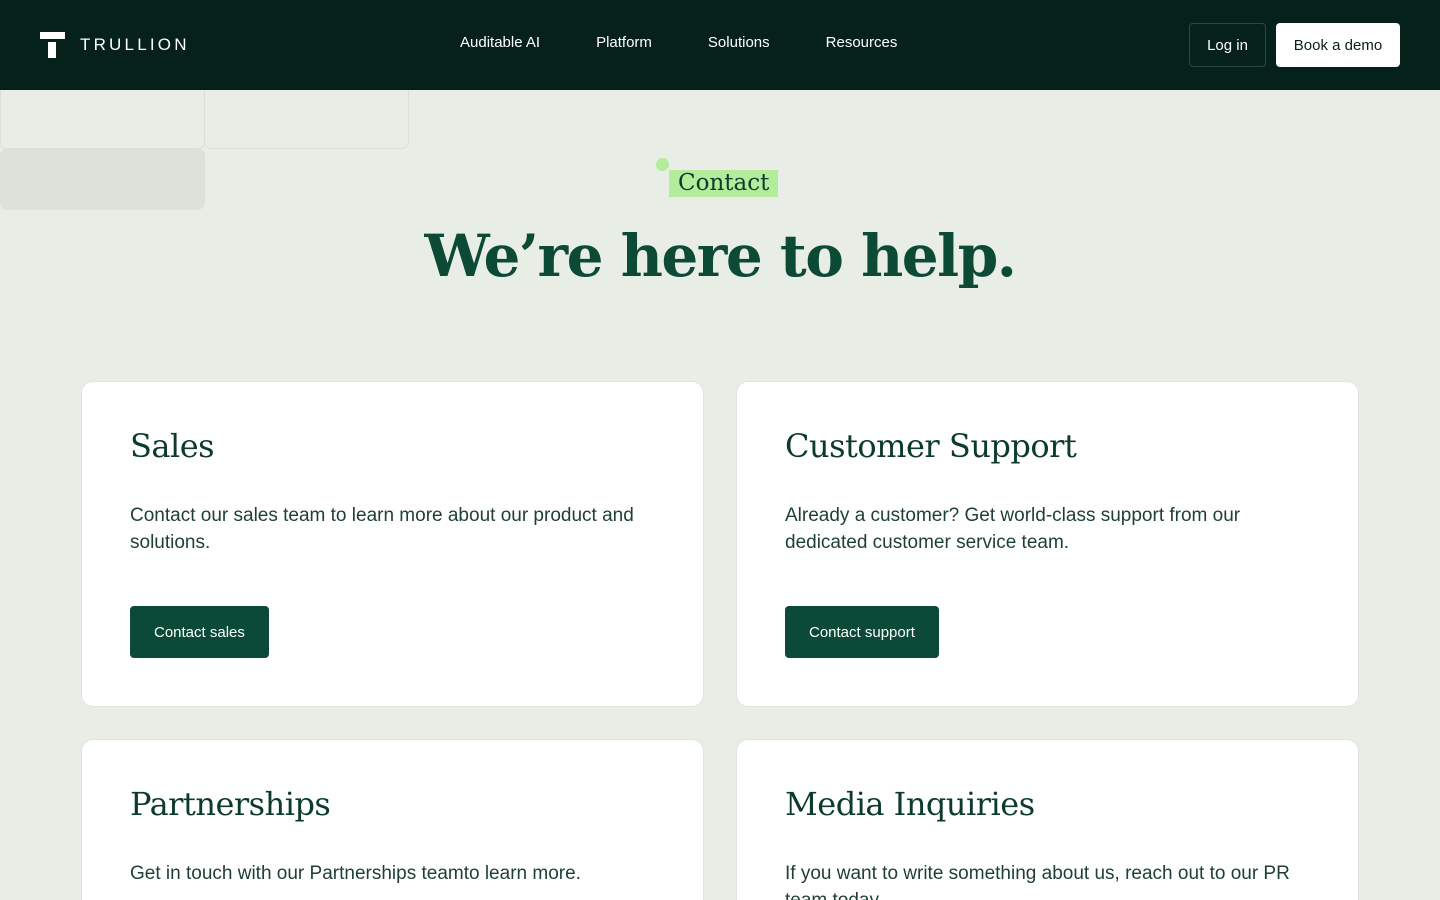 The image size is (1440, 900). I want to click on eyebrow-label: Contact, so click(724, 183).